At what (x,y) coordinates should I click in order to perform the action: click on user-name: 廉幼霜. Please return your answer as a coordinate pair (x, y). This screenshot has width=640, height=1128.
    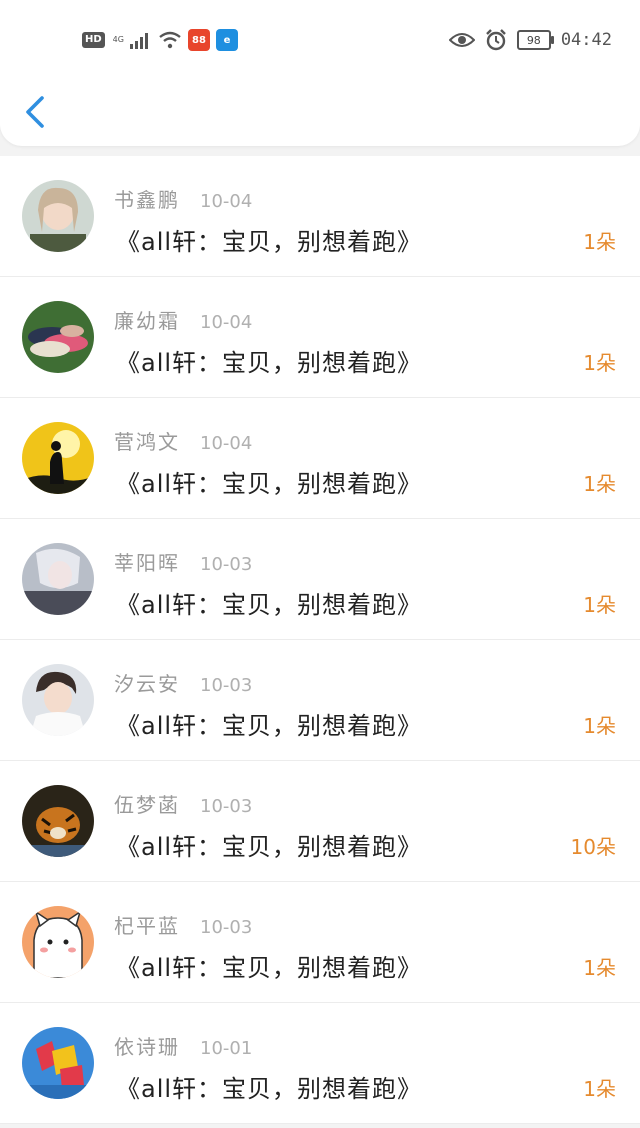
    Looking at the image, I should click on (147, 321).